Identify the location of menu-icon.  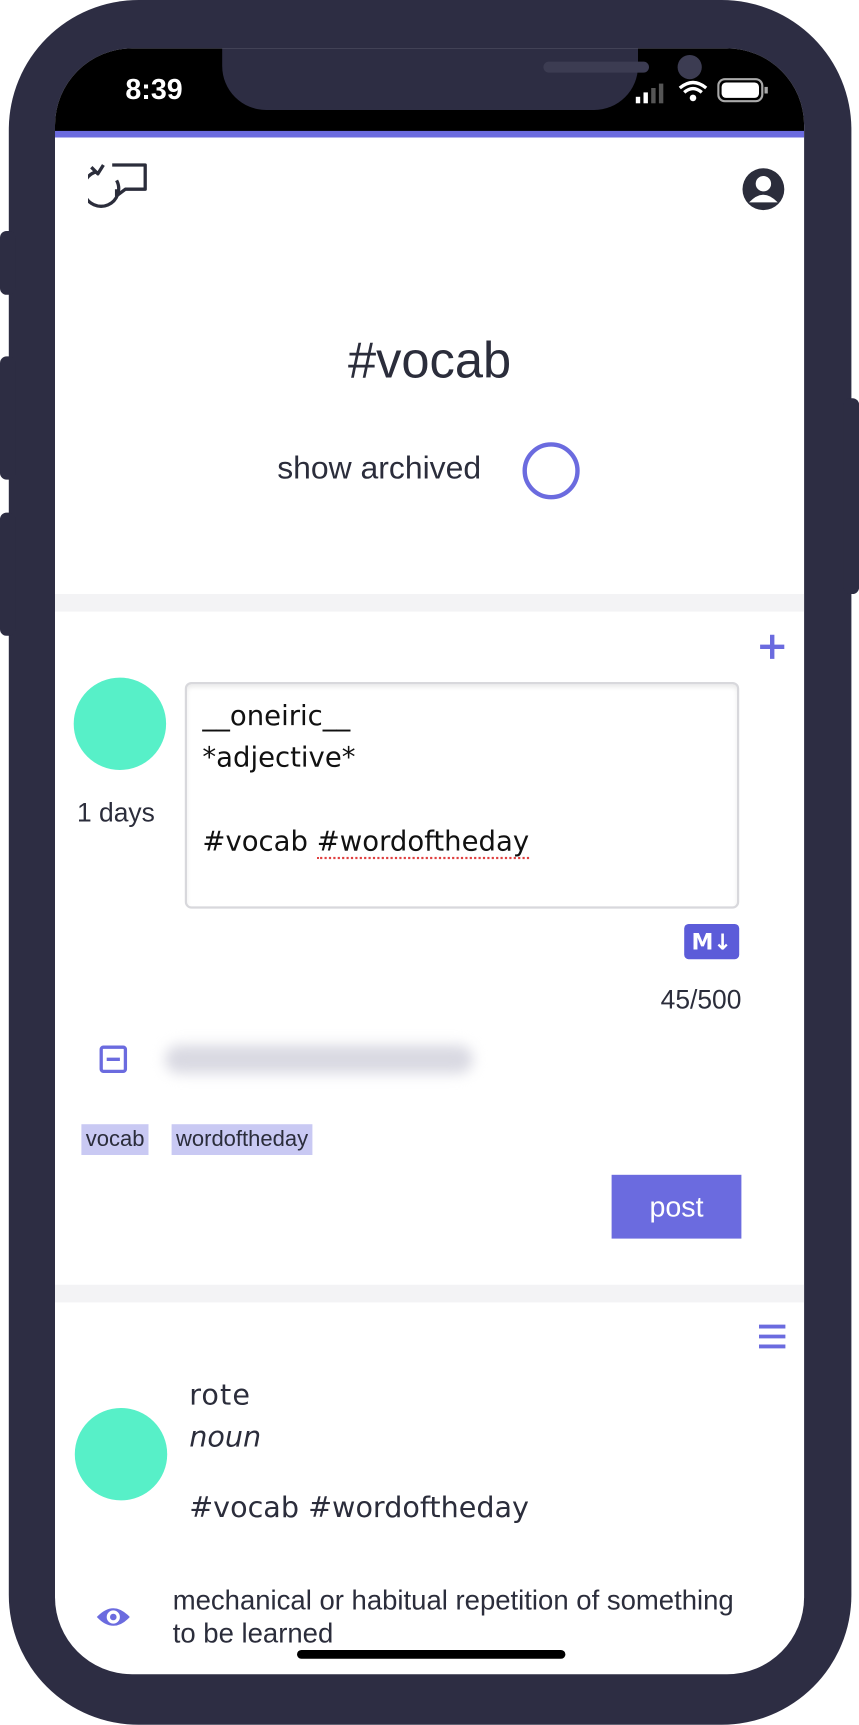
(772, 1336).